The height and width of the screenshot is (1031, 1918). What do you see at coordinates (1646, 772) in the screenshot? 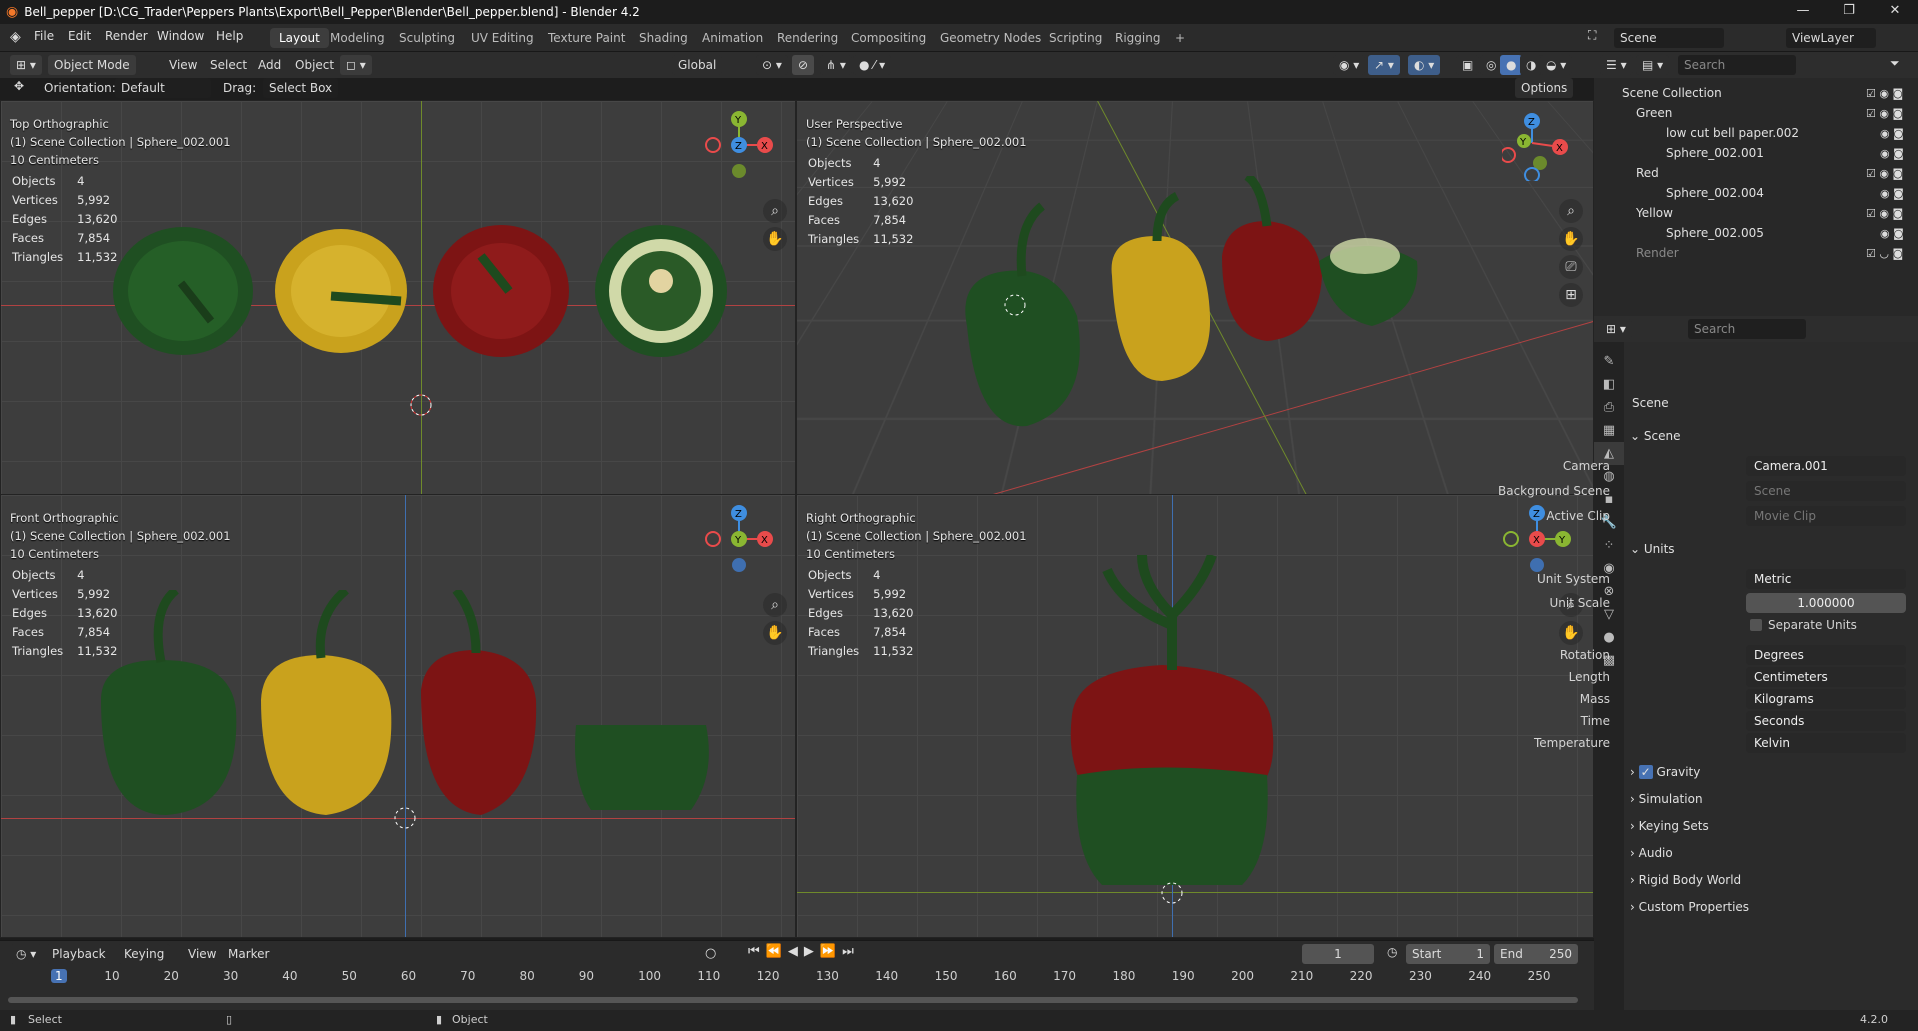
I see `gravity-checkbox: ✓` at bounding box center [1646, 772].